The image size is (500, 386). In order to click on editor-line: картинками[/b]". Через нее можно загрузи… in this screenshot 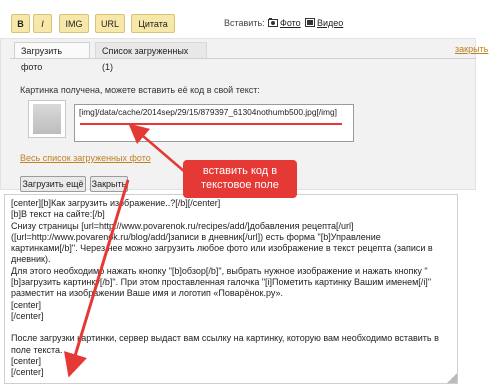, I will do `click(222, 248)`.